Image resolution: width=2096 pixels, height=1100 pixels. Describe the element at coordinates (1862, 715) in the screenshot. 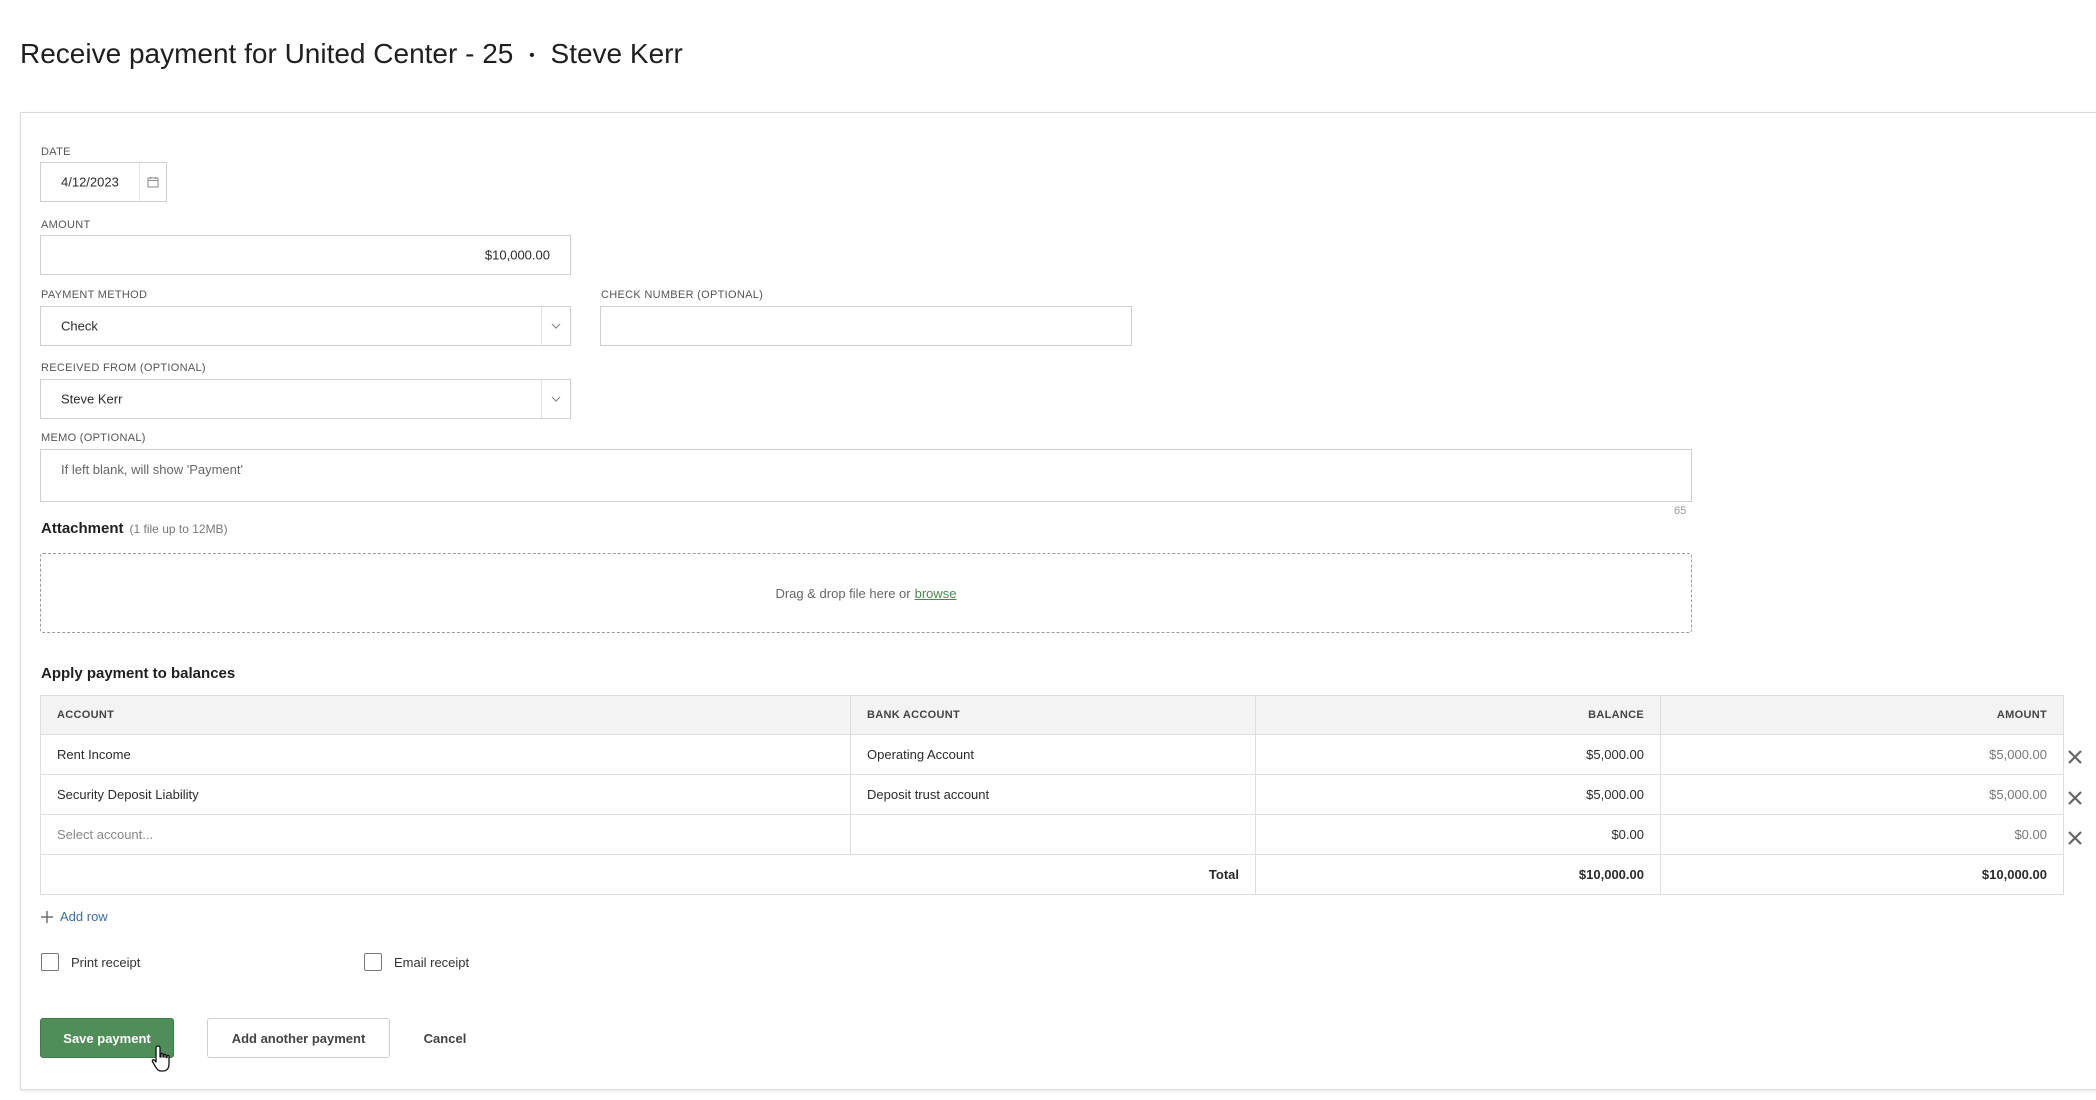

I see `column-header-amount: AMOUNT` at that location.